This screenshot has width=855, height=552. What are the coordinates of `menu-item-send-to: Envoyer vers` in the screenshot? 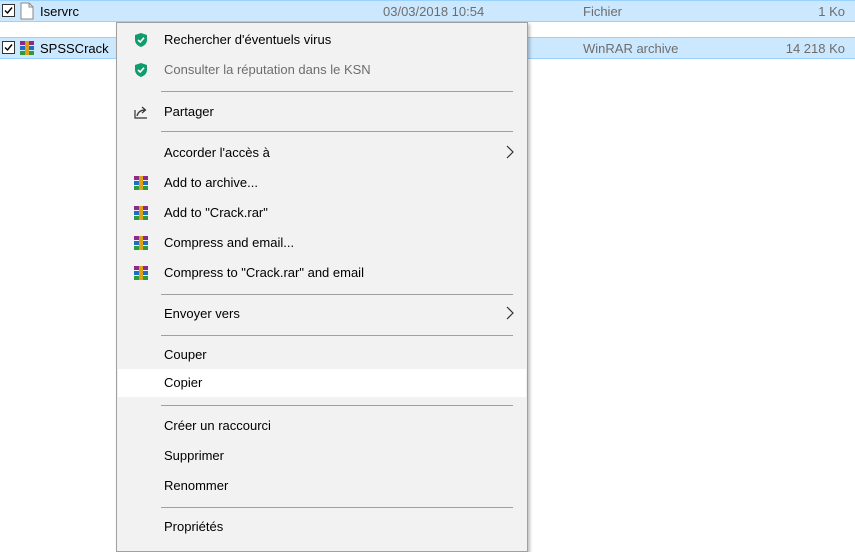 It's located at (322, 314).